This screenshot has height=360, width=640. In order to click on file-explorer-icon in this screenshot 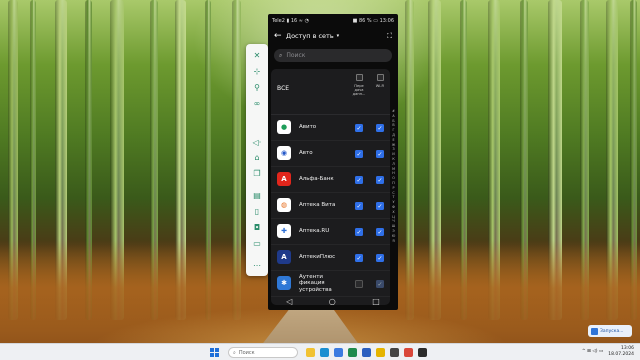, I will do `click(310, 352)`.